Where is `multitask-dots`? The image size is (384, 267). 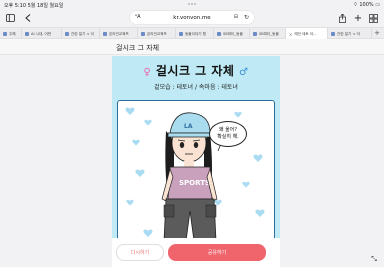
multitask-dots is located at coordinates (192, 4).